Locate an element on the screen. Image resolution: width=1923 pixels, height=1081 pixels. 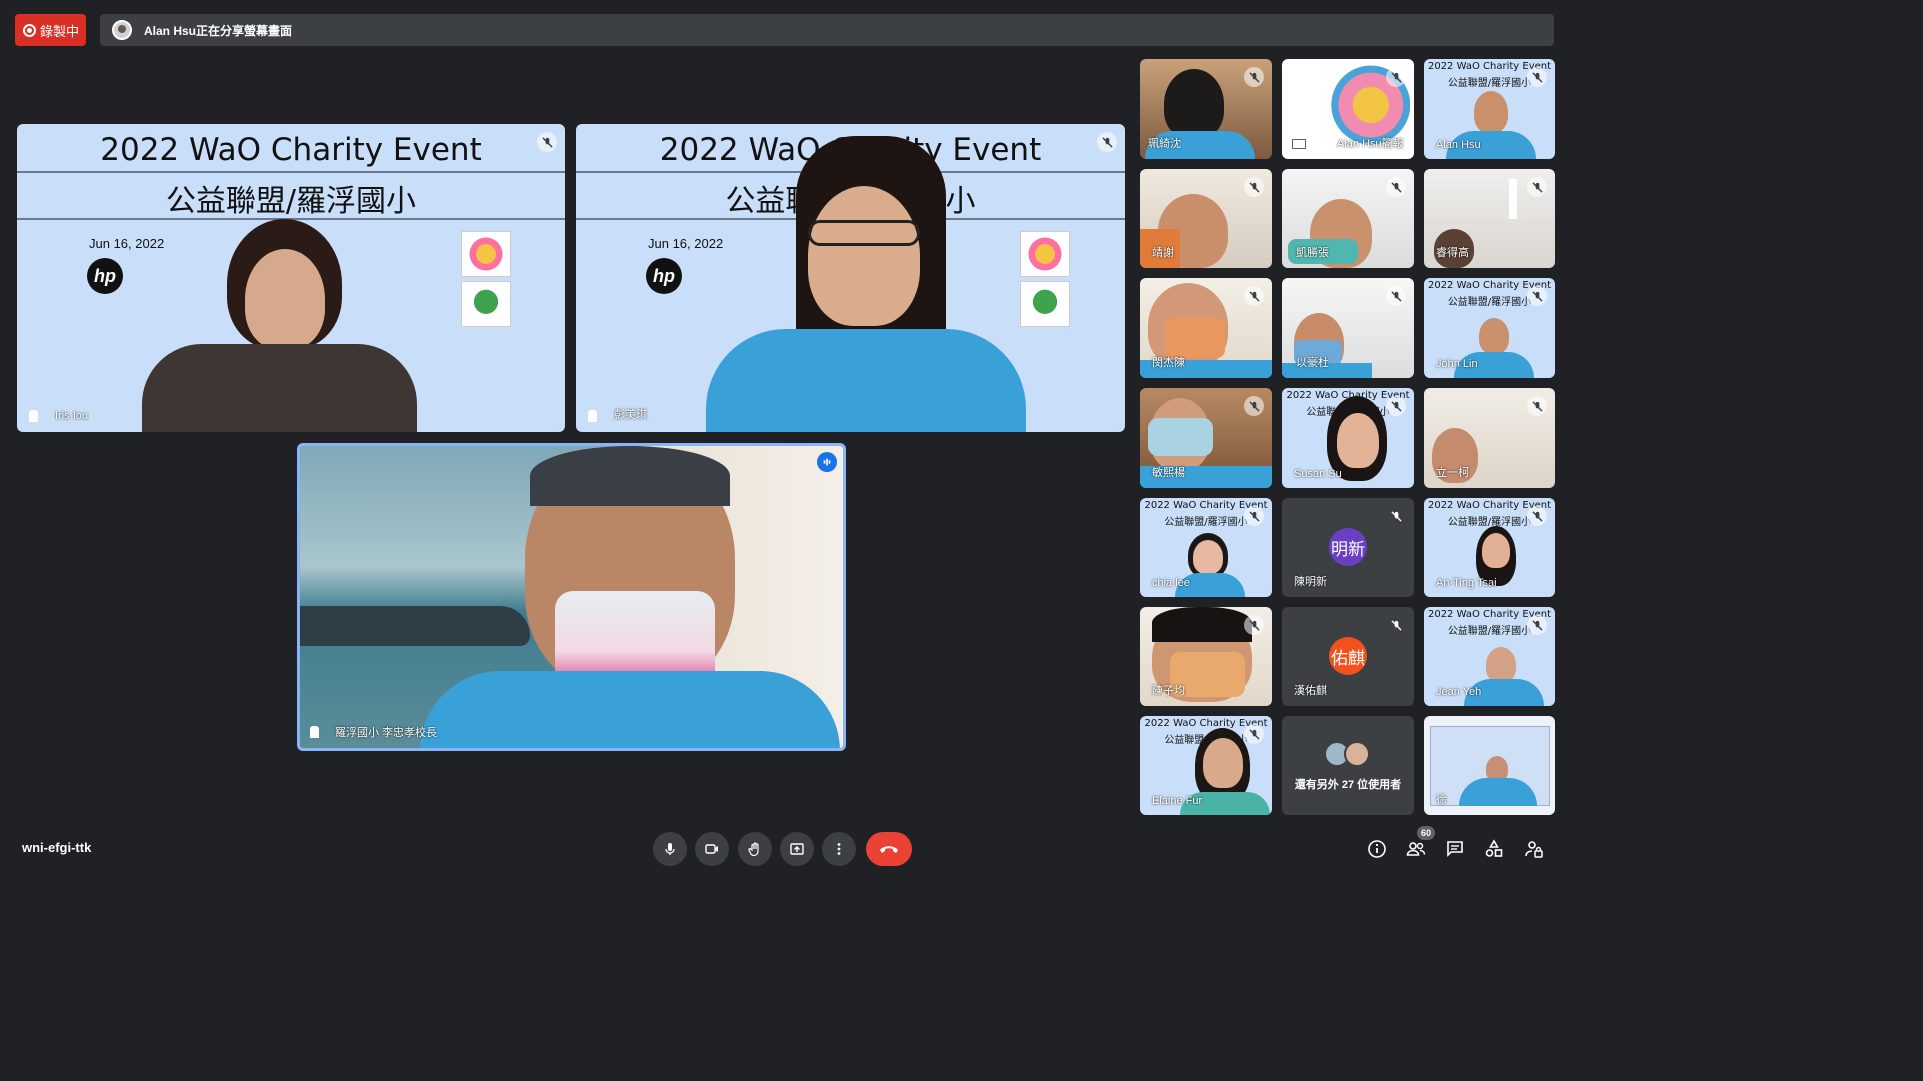
hp-logo: hp is located at coordinates (105, 276).